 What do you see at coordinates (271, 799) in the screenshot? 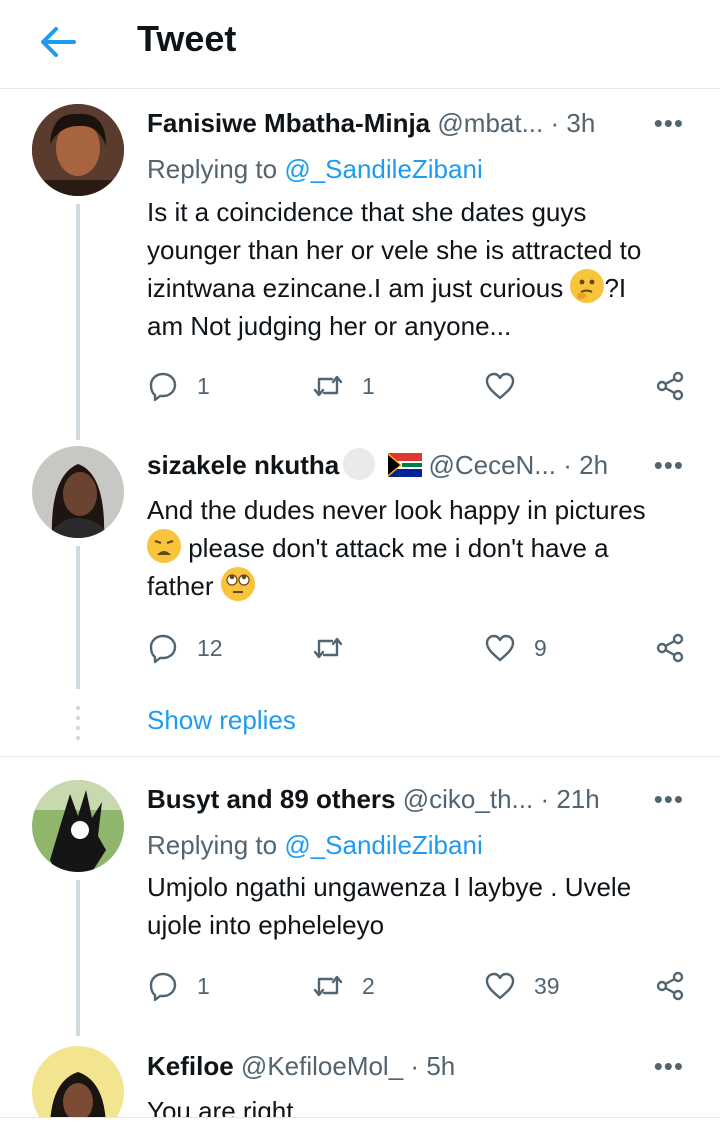
I see `author-name: Busyt and 89 others` at bounding box center [271, 799].